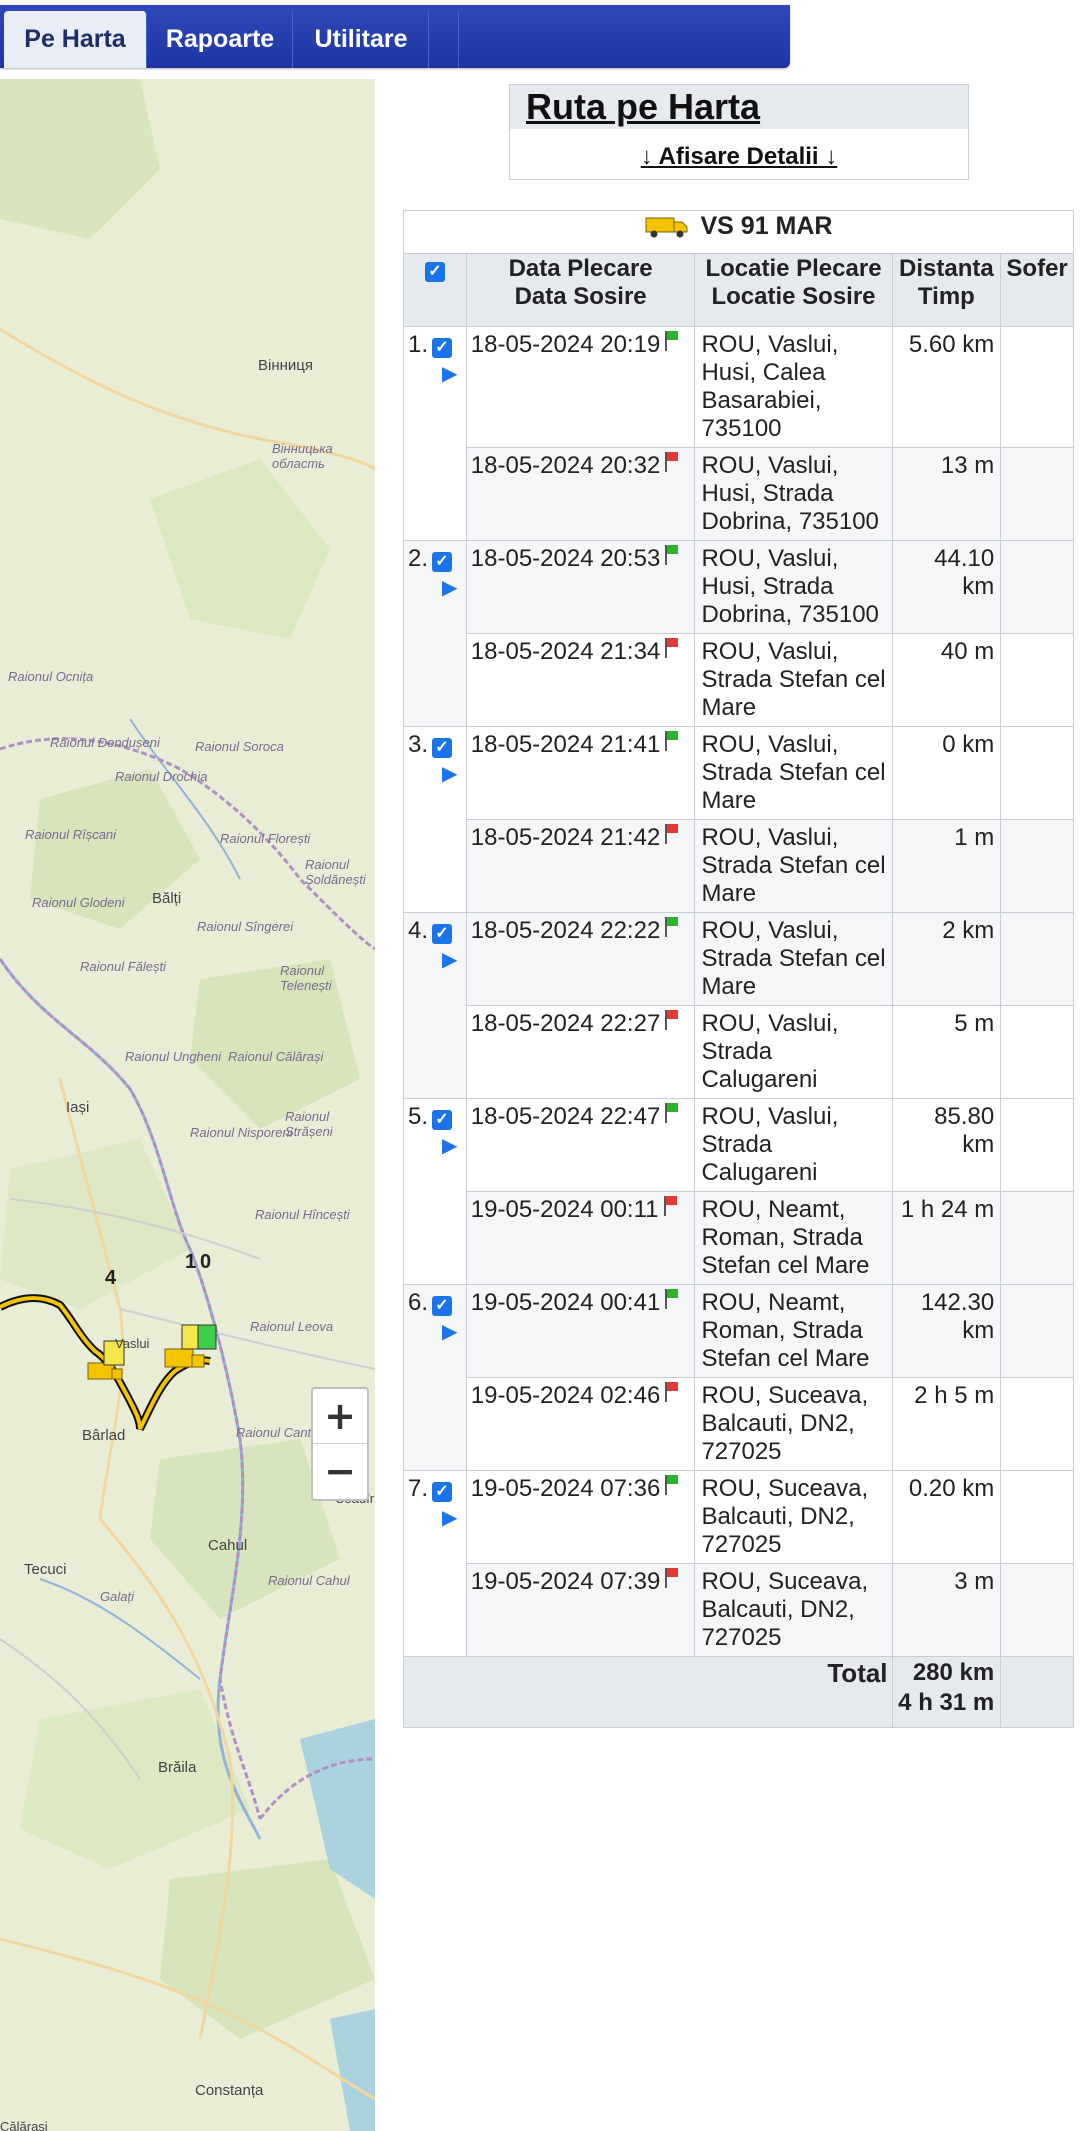 This screenshot has width=1080, height=2131. Describe the element at coordinates (24, 2125) in the screenshot. I see `map-label: Călărași` at that location.